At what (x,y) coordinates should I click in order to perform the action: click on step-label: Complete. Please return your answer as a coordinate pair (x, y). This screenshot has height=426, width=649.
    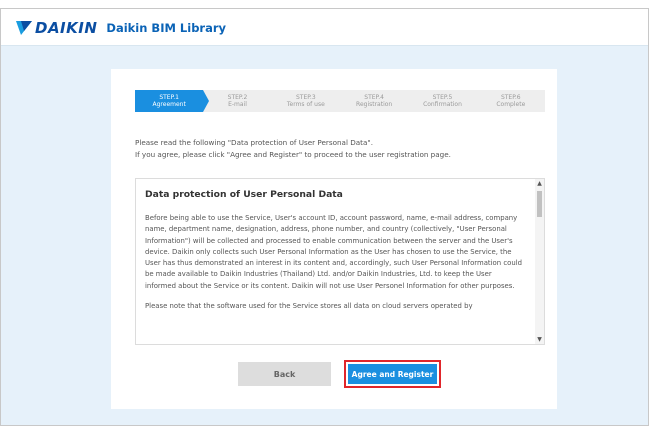
    Looking at the image, I should click on (511, 104).